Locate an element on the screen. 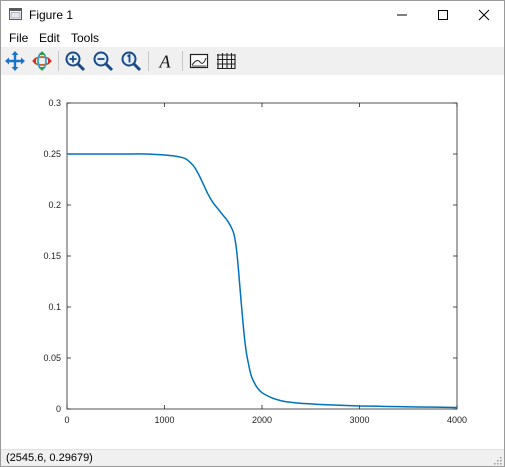 Image resolution: width=505 pixels, height=467 pixels. zoom-out-icon is located at coordinates (103, 61).